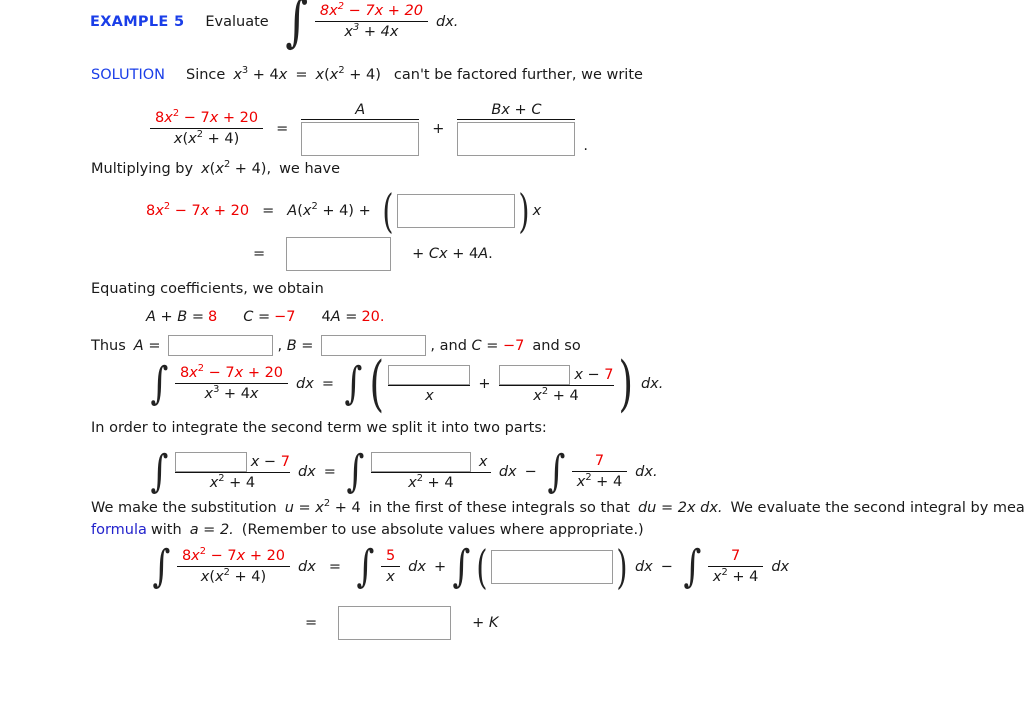 The image size is (1024, 704). I want to click on solution-label: SOLUTION, so click(128, 75).